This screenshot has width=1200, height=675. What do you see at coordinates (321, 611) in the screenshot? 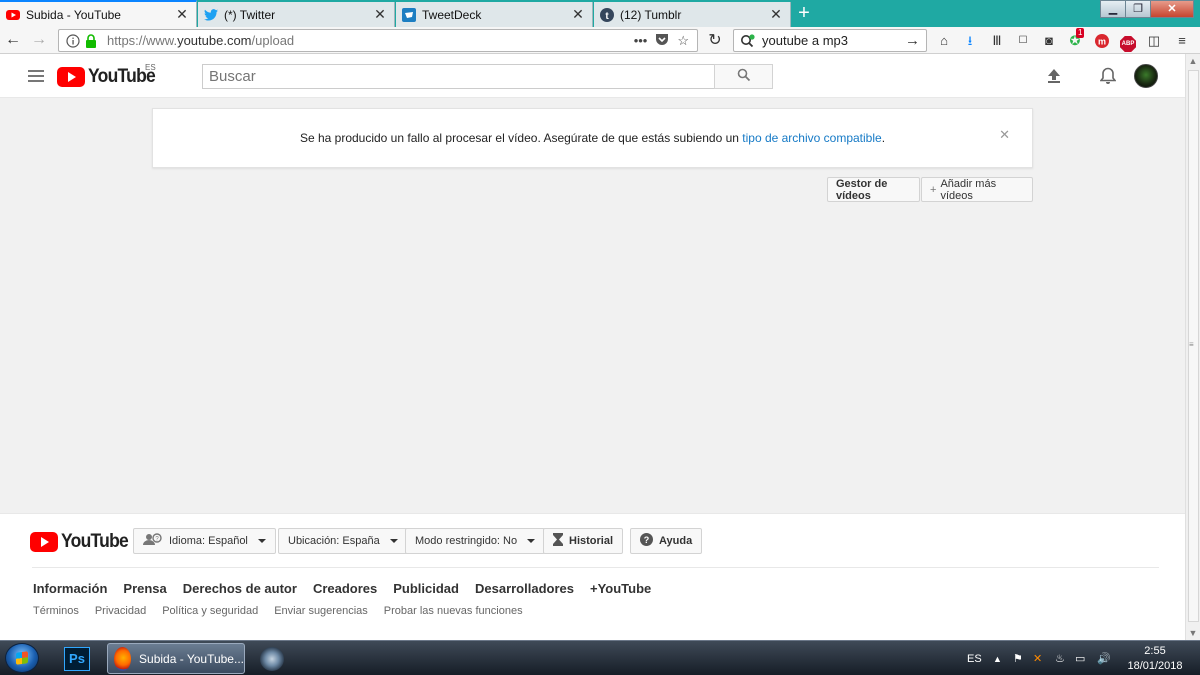
I see `footer-link-feedback: Enviar sugerencias` at bounding box center [321, 611].